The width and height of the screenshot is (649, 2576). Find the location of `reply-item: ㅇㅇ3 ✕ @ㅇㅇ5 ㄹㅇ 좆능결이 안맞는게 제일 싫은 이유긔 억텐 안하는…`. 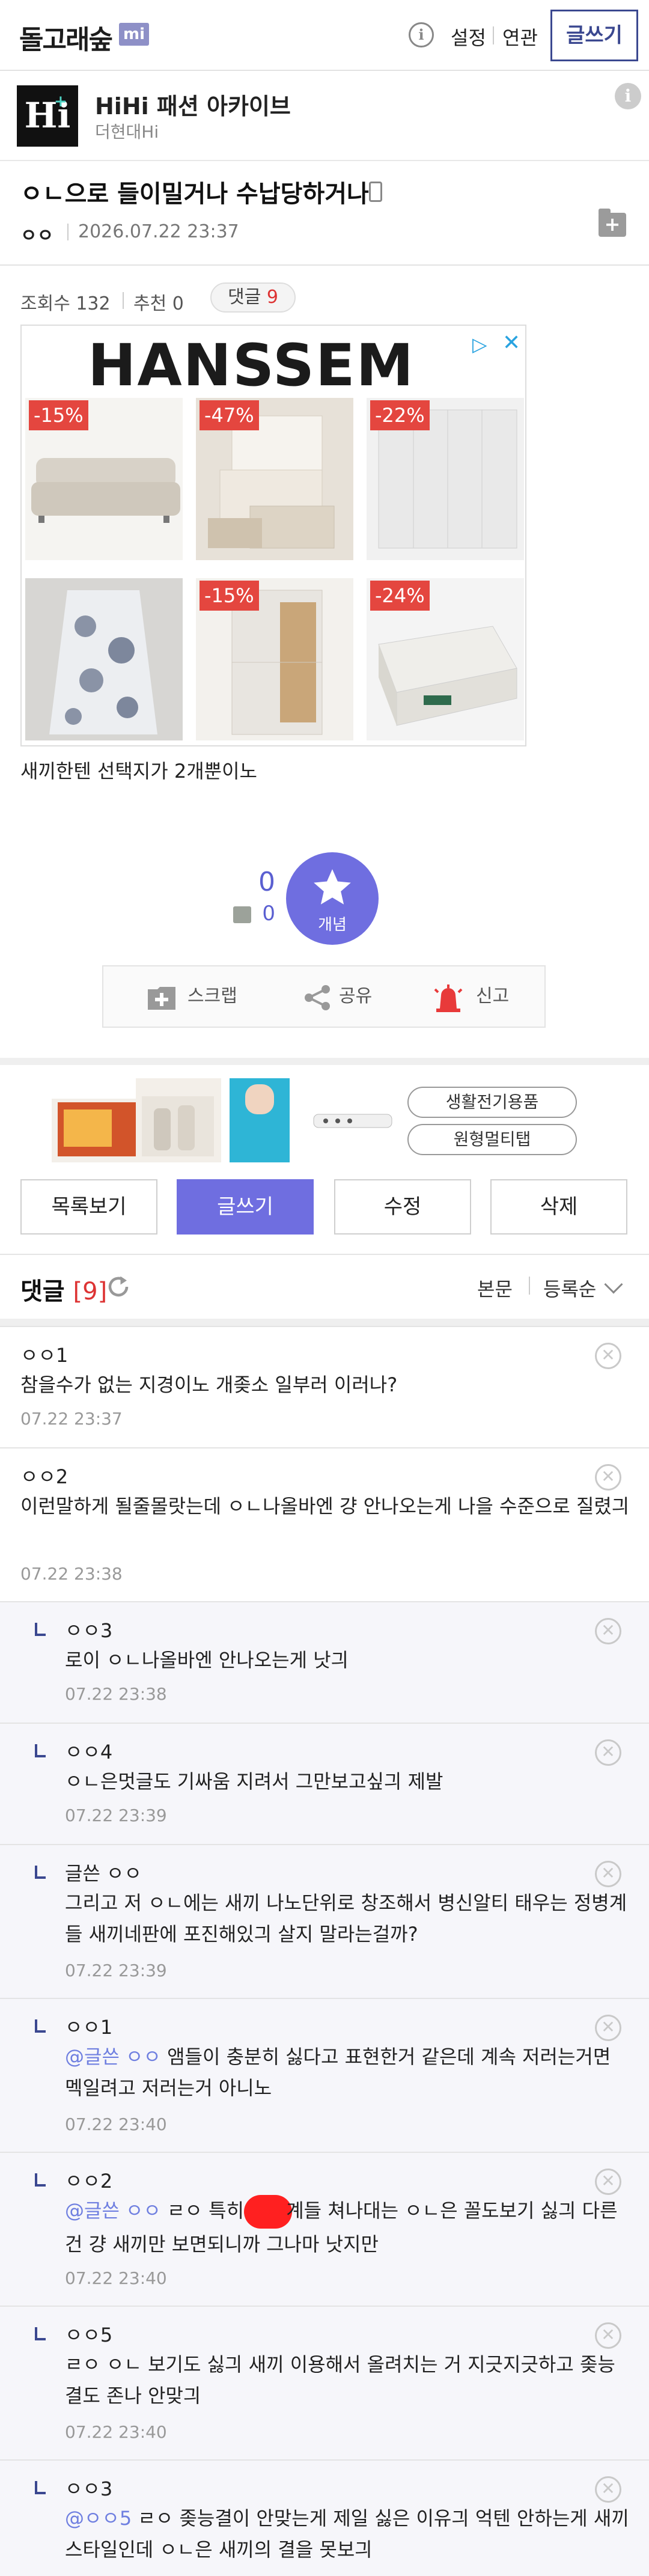

reply-item: ㅇㅇ3 ✕ @ㅇㅇ5 ㄹㅇ 좆능결이 안맞는게 제일 싫은 이유긔 억텐 안하는… is located at coordinates (324, 2517).